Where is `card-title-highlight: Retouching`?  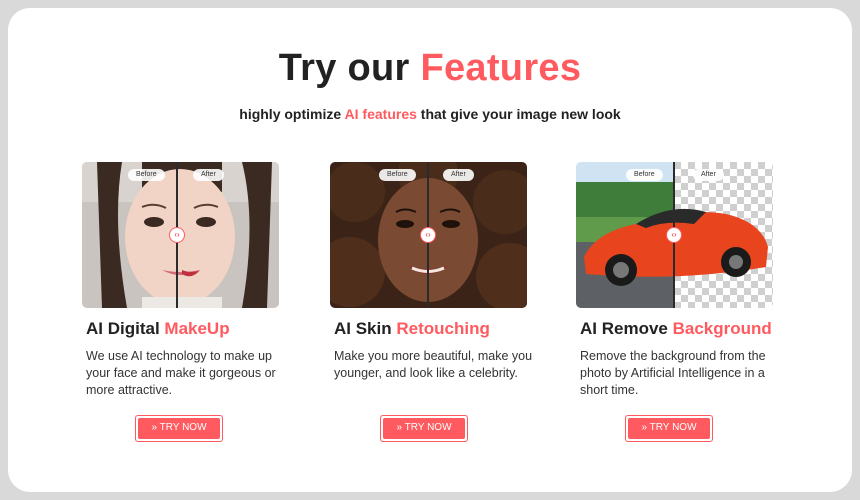 card-title-highlight: Retouching is located at coordinates (443, 328).